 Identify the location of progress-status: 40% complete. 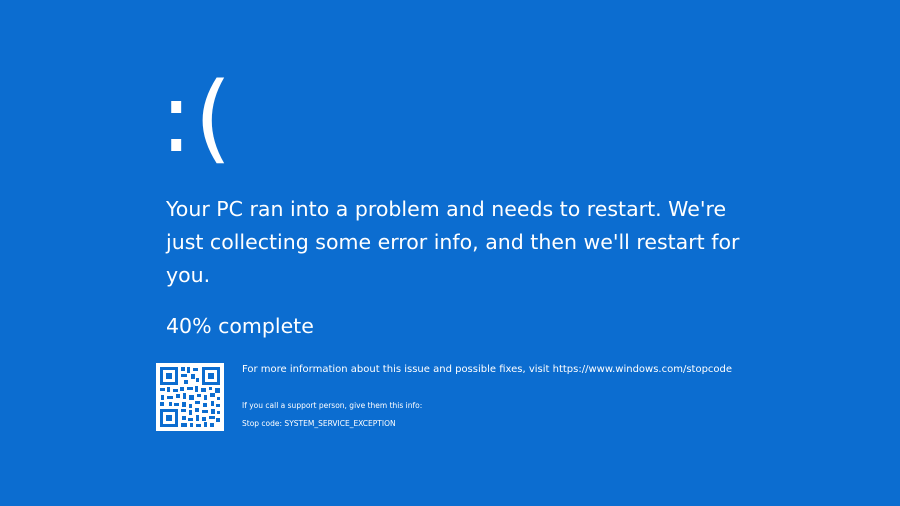
(240, 326).